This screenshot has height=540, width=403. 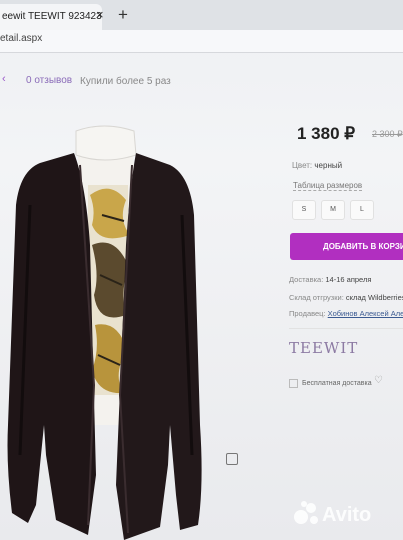 What do you see at coordinates (307, 313) in the screenshot?
I see `seller-label: Продавец:` at bounding box center [307, 313].